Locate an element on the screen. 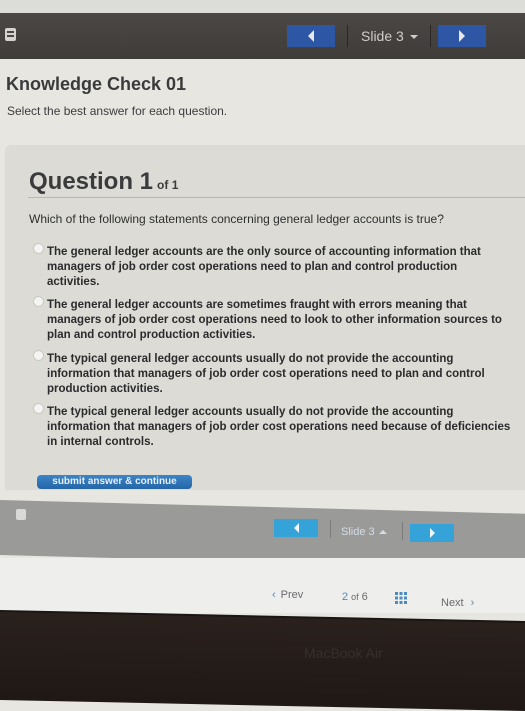 The height and width of the screenshot is (711, 525). prev-page-link: ‹ Prev is located at coordinates (287, 595).